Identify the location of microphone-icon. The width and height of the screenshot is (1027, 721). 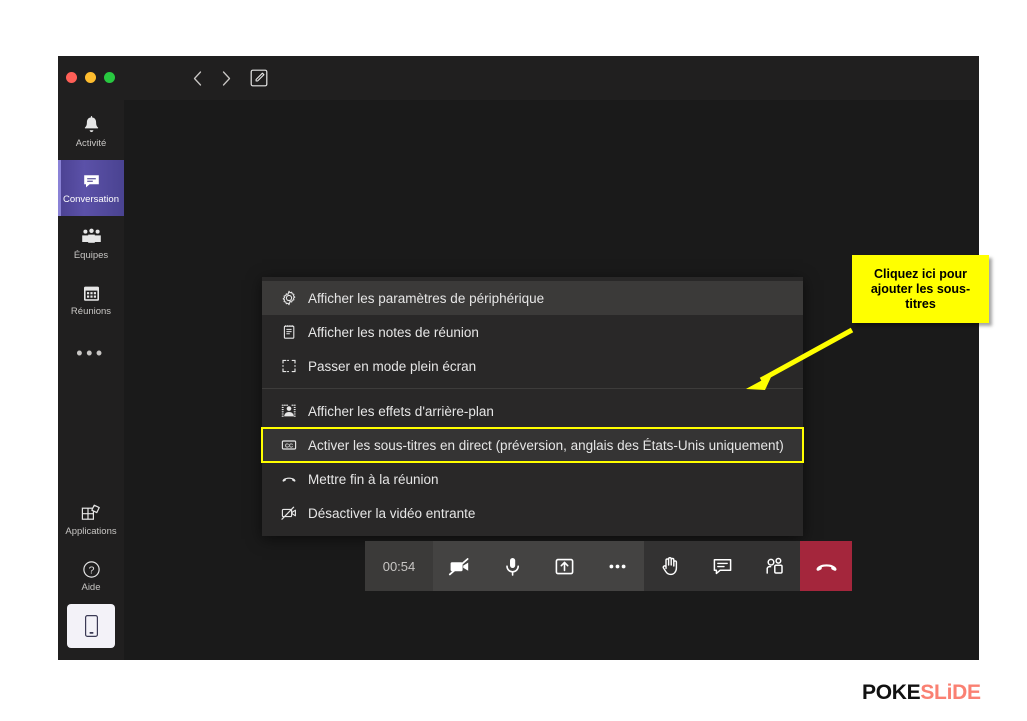
(512, 566).